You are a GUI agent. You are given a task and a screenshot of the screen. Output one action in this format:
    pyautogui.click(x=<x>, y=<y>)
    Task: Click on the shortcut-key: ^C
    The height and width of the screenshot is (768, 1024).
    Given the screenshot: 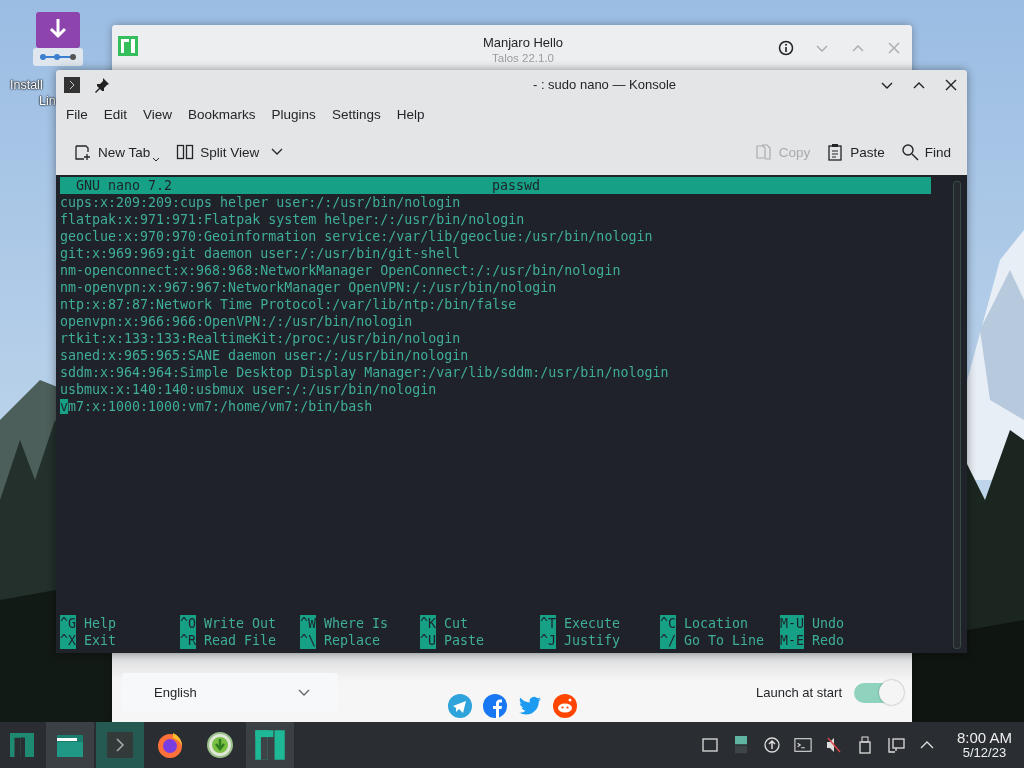 What is the action you would take?
    pyautogui.click(x=668, y=623)
    